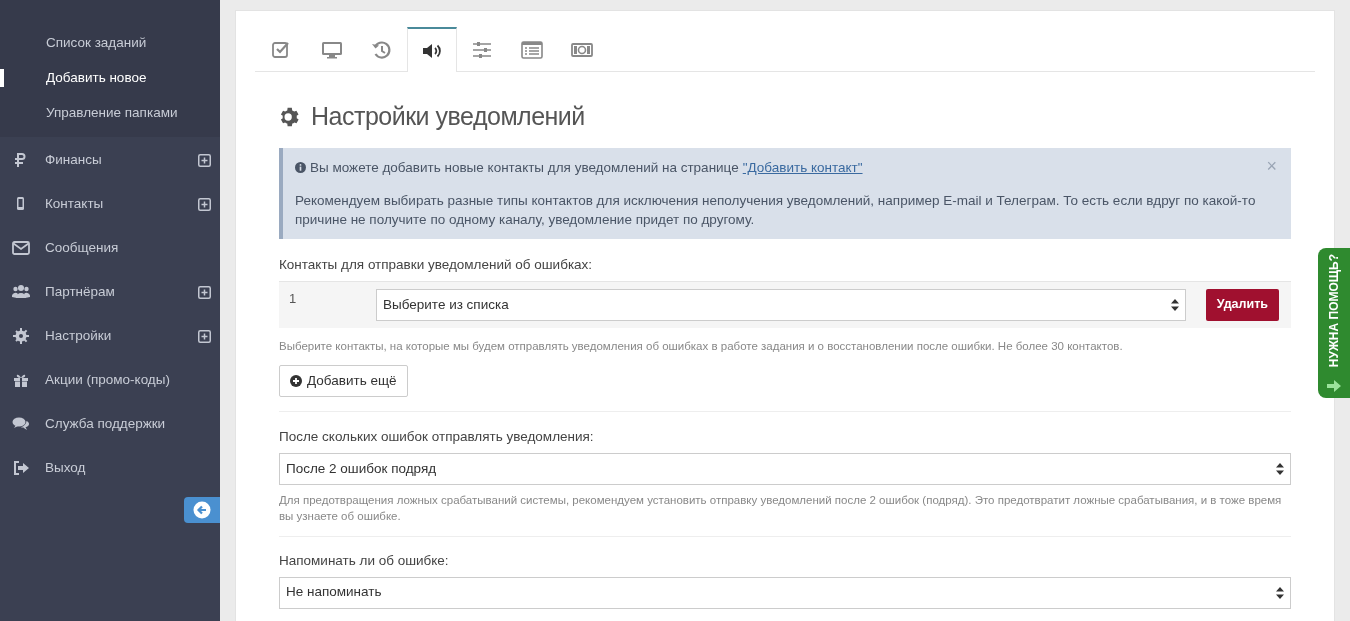 The image size is (1350, 621). I want to click on sidebar-item: Партнёрам, so click(110, 292).